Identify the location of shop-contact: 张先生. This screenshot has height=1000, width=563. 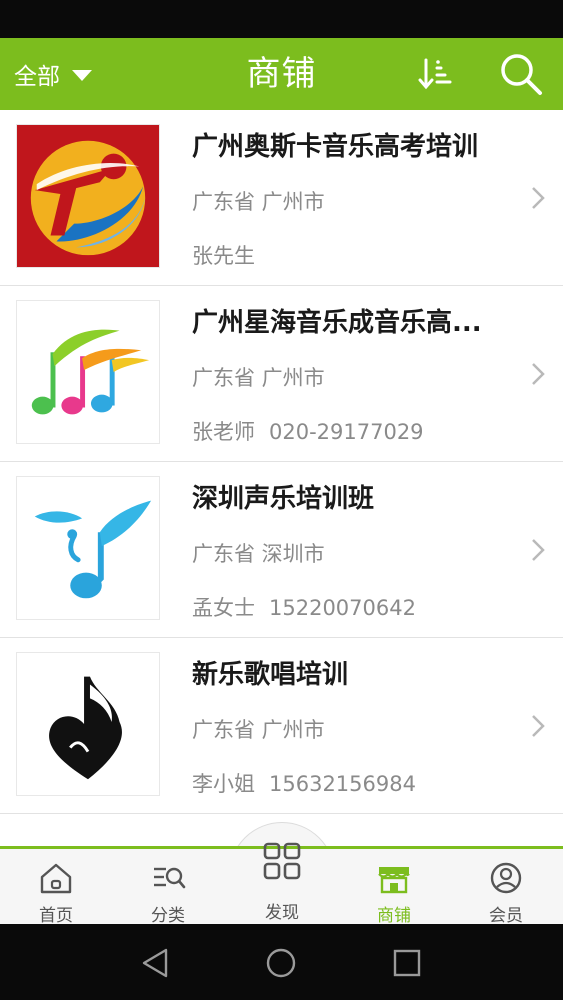
(230, 255).